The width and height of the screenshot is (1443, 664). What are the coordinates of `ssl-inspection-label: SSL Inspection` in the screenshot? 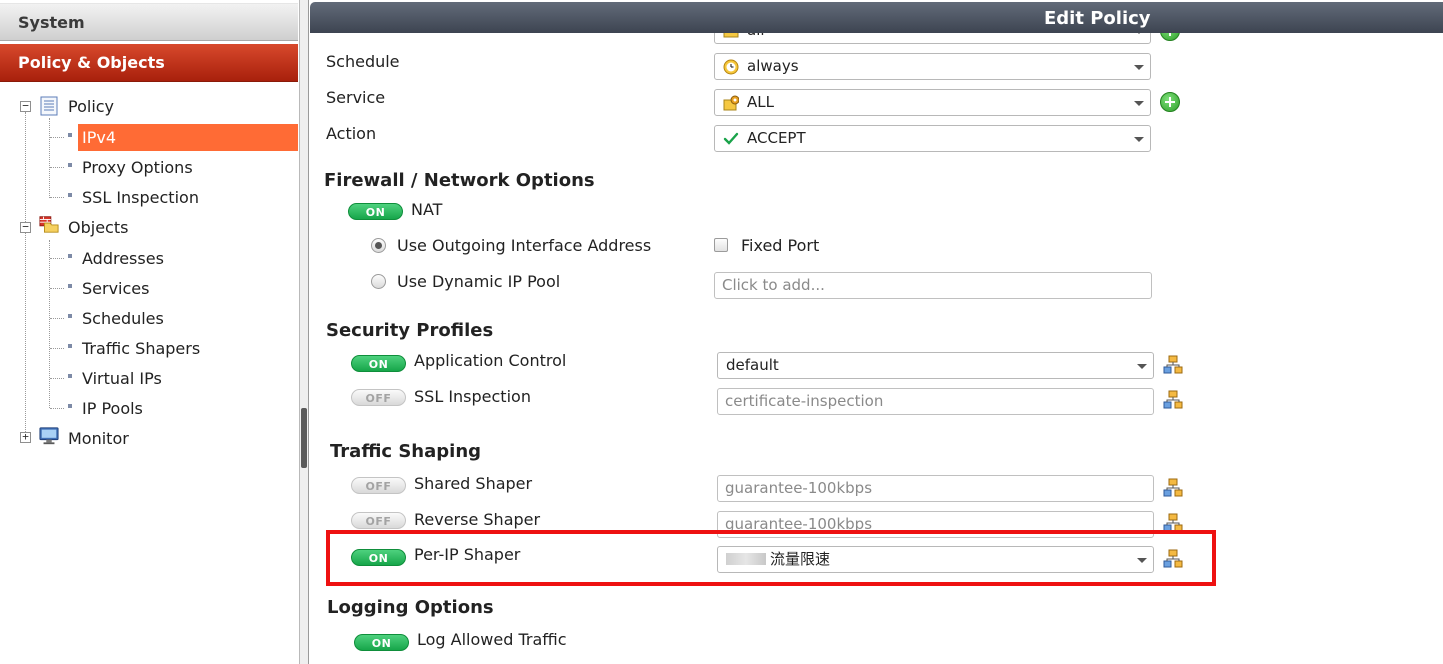 It's located at (472, 396).